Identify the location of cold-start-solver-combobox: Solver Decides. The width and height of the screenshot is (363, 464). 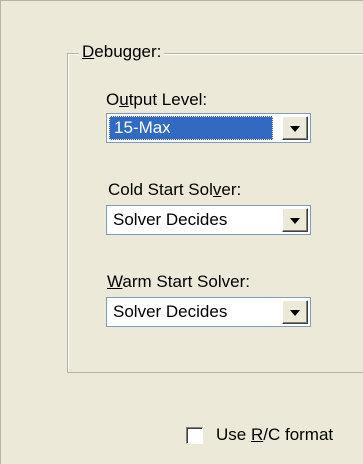
(208, 220).